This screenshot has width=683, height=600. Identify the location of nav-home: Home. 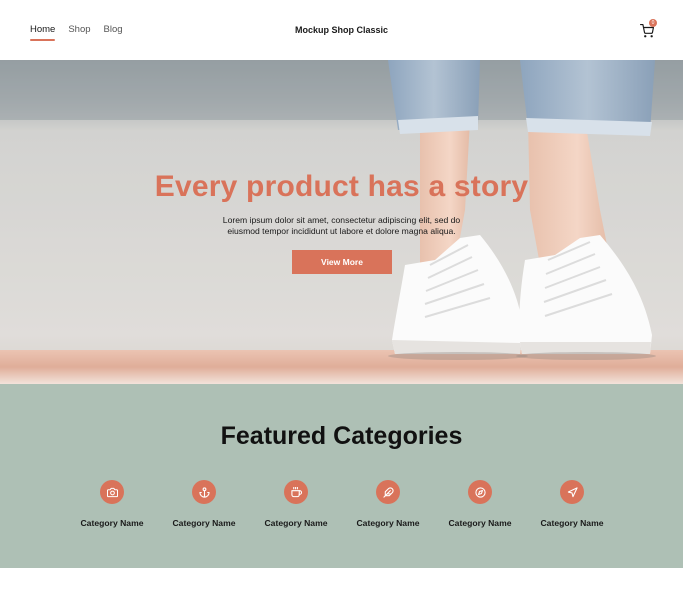
(43, 32).